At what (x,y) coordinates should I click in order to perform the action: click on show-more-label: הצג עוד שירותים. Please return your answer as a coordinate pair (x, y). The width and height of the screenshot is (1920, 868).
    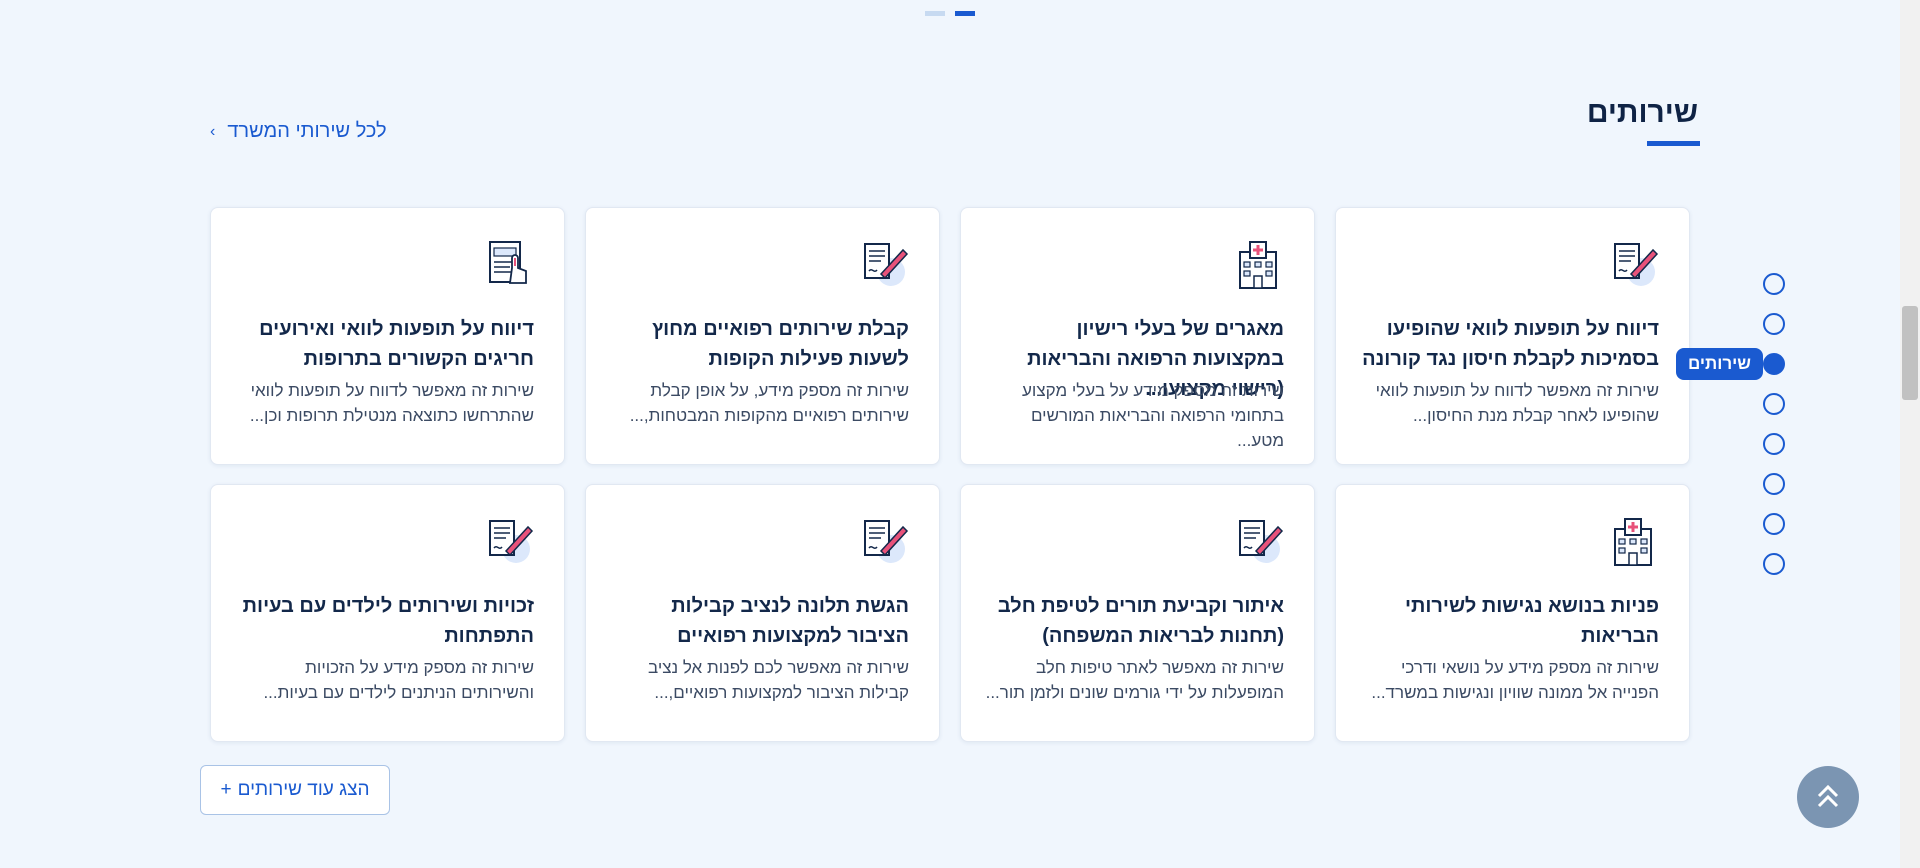
    Looking at the image, I should click on (303, 789).